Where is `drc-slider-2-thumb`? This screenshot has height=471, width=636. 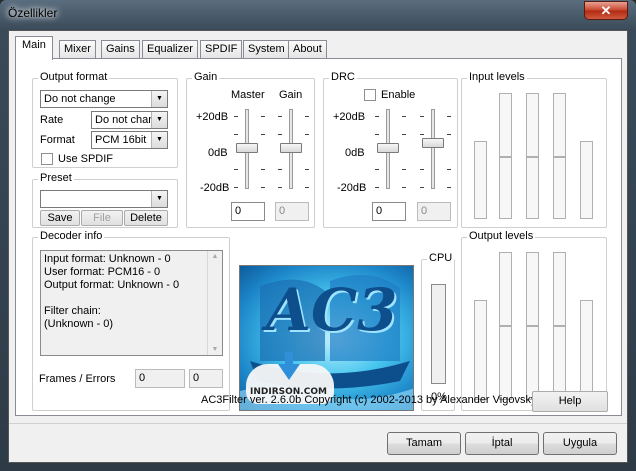 drc-slider-2-thumb is located at coordinates (433, 143).